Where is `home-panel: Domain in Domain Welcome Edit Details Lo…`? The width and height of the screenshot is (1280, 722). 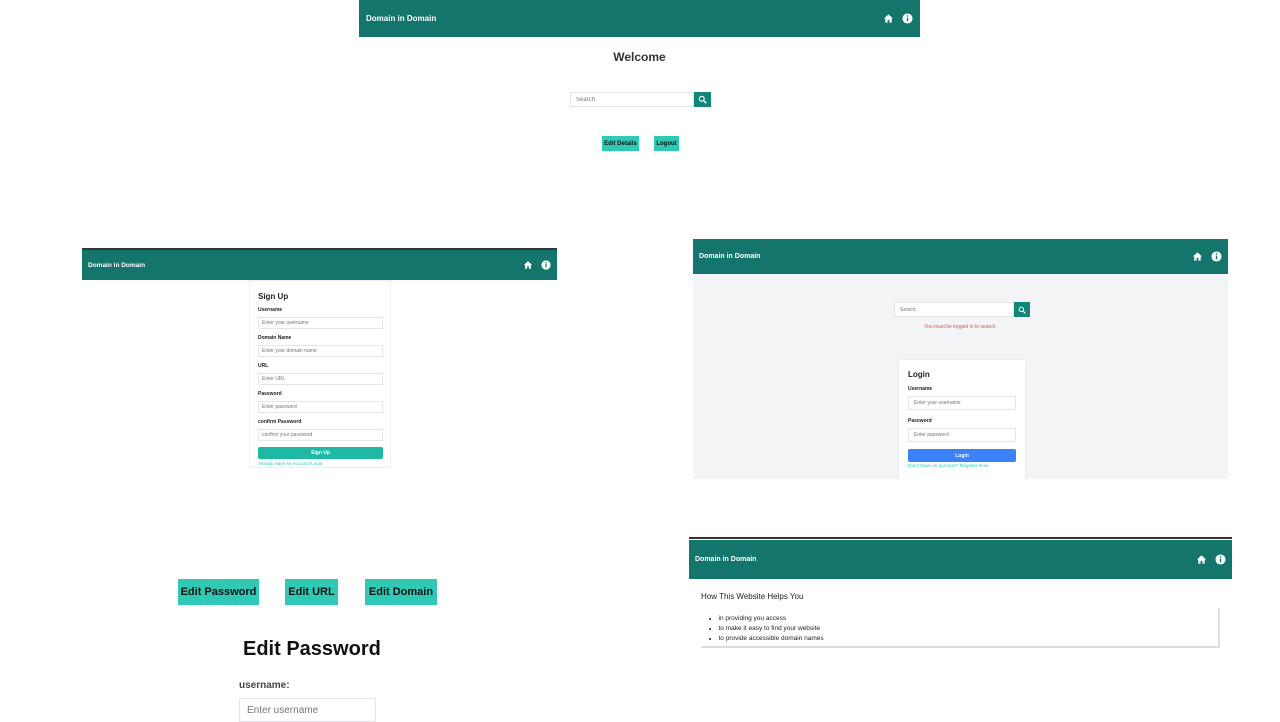
home-panel: Domain in Domain Welcome Edit Details Lo… is located at coordinates (639, 85).